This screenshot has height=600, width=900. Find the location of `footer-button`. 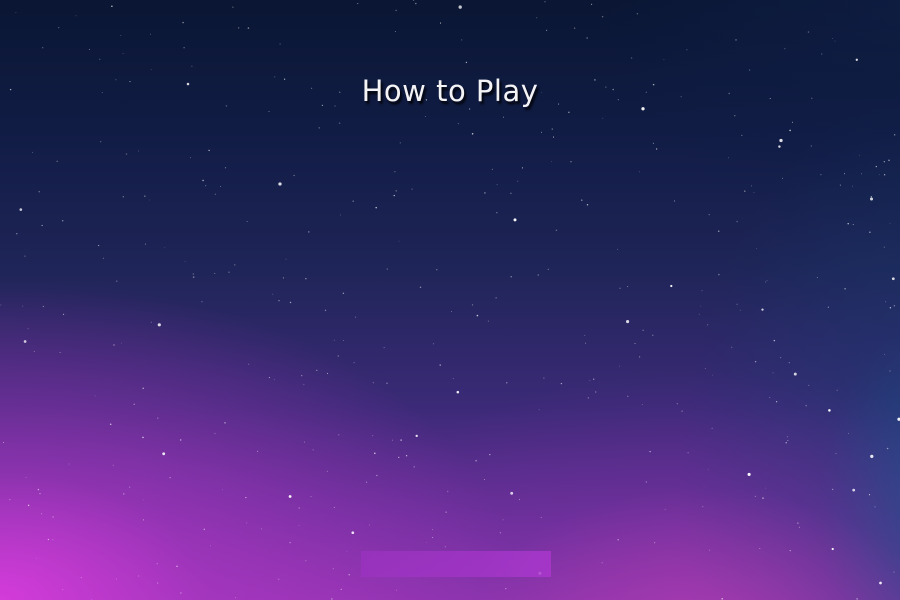

footer-button is located at coordinates (456, 564).